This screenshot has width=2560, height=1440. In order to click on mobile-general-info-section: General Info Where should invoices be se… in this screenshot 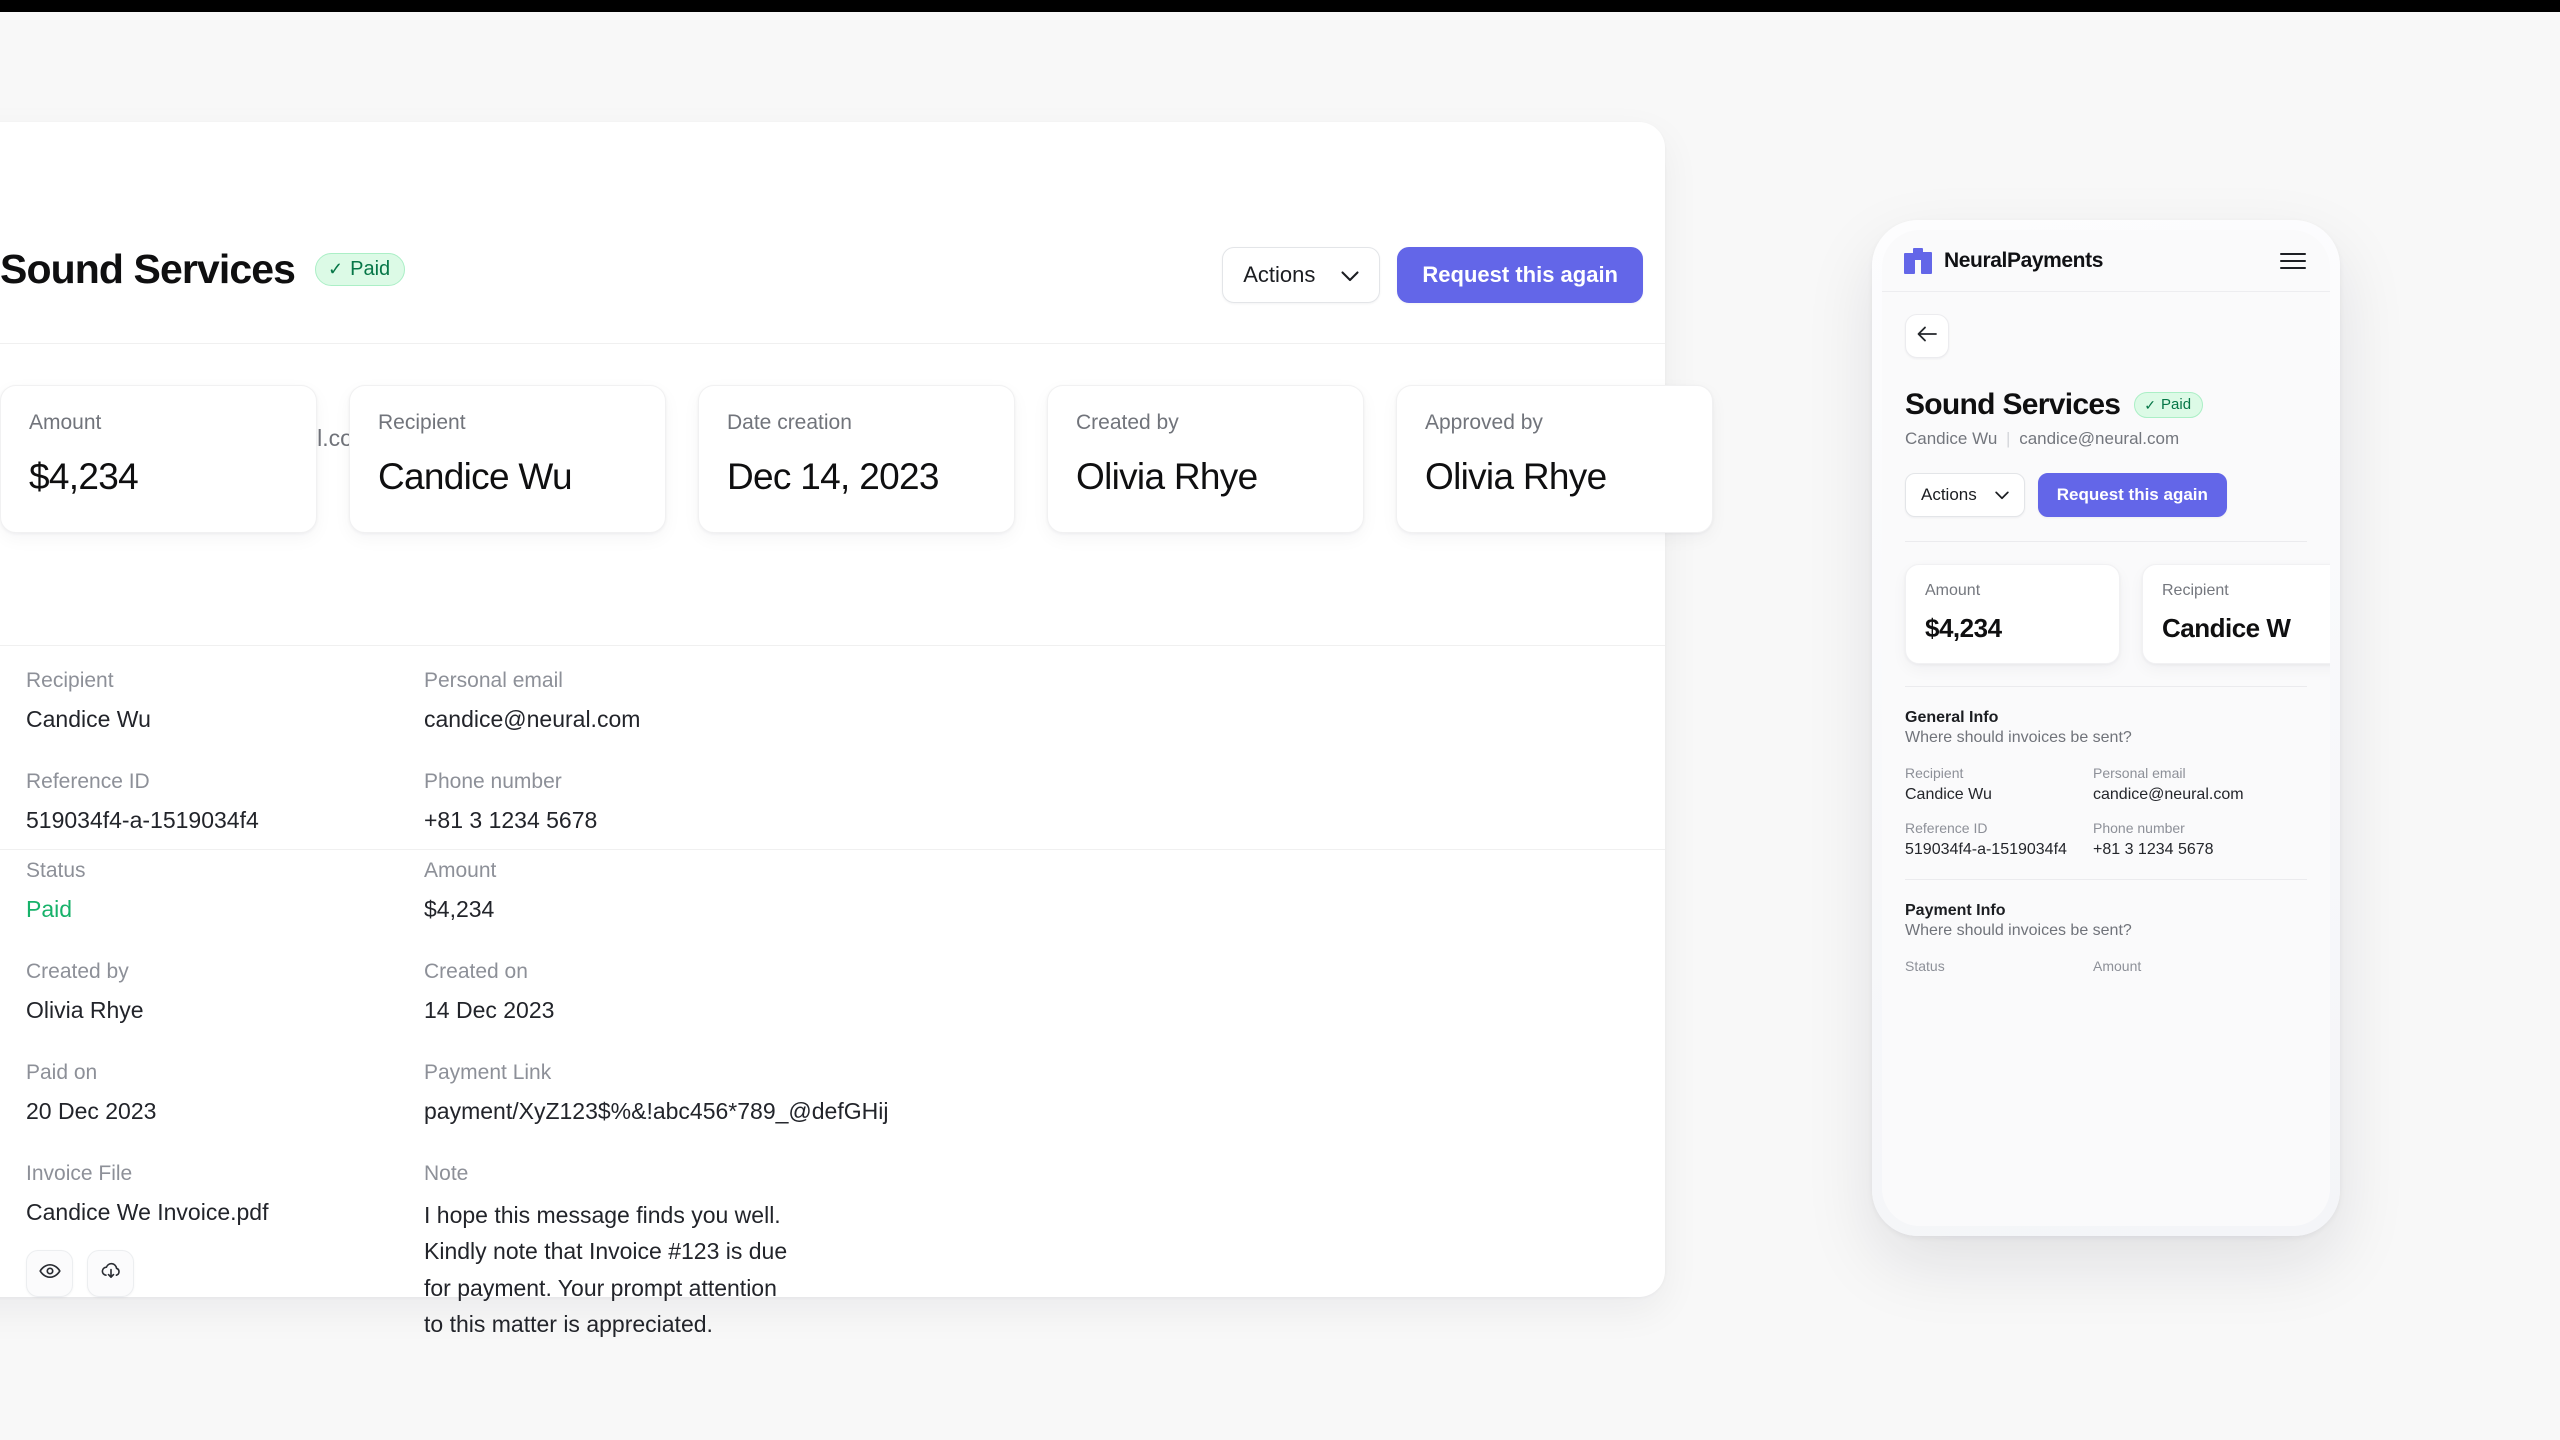, I will do `click(2106, 784)`.